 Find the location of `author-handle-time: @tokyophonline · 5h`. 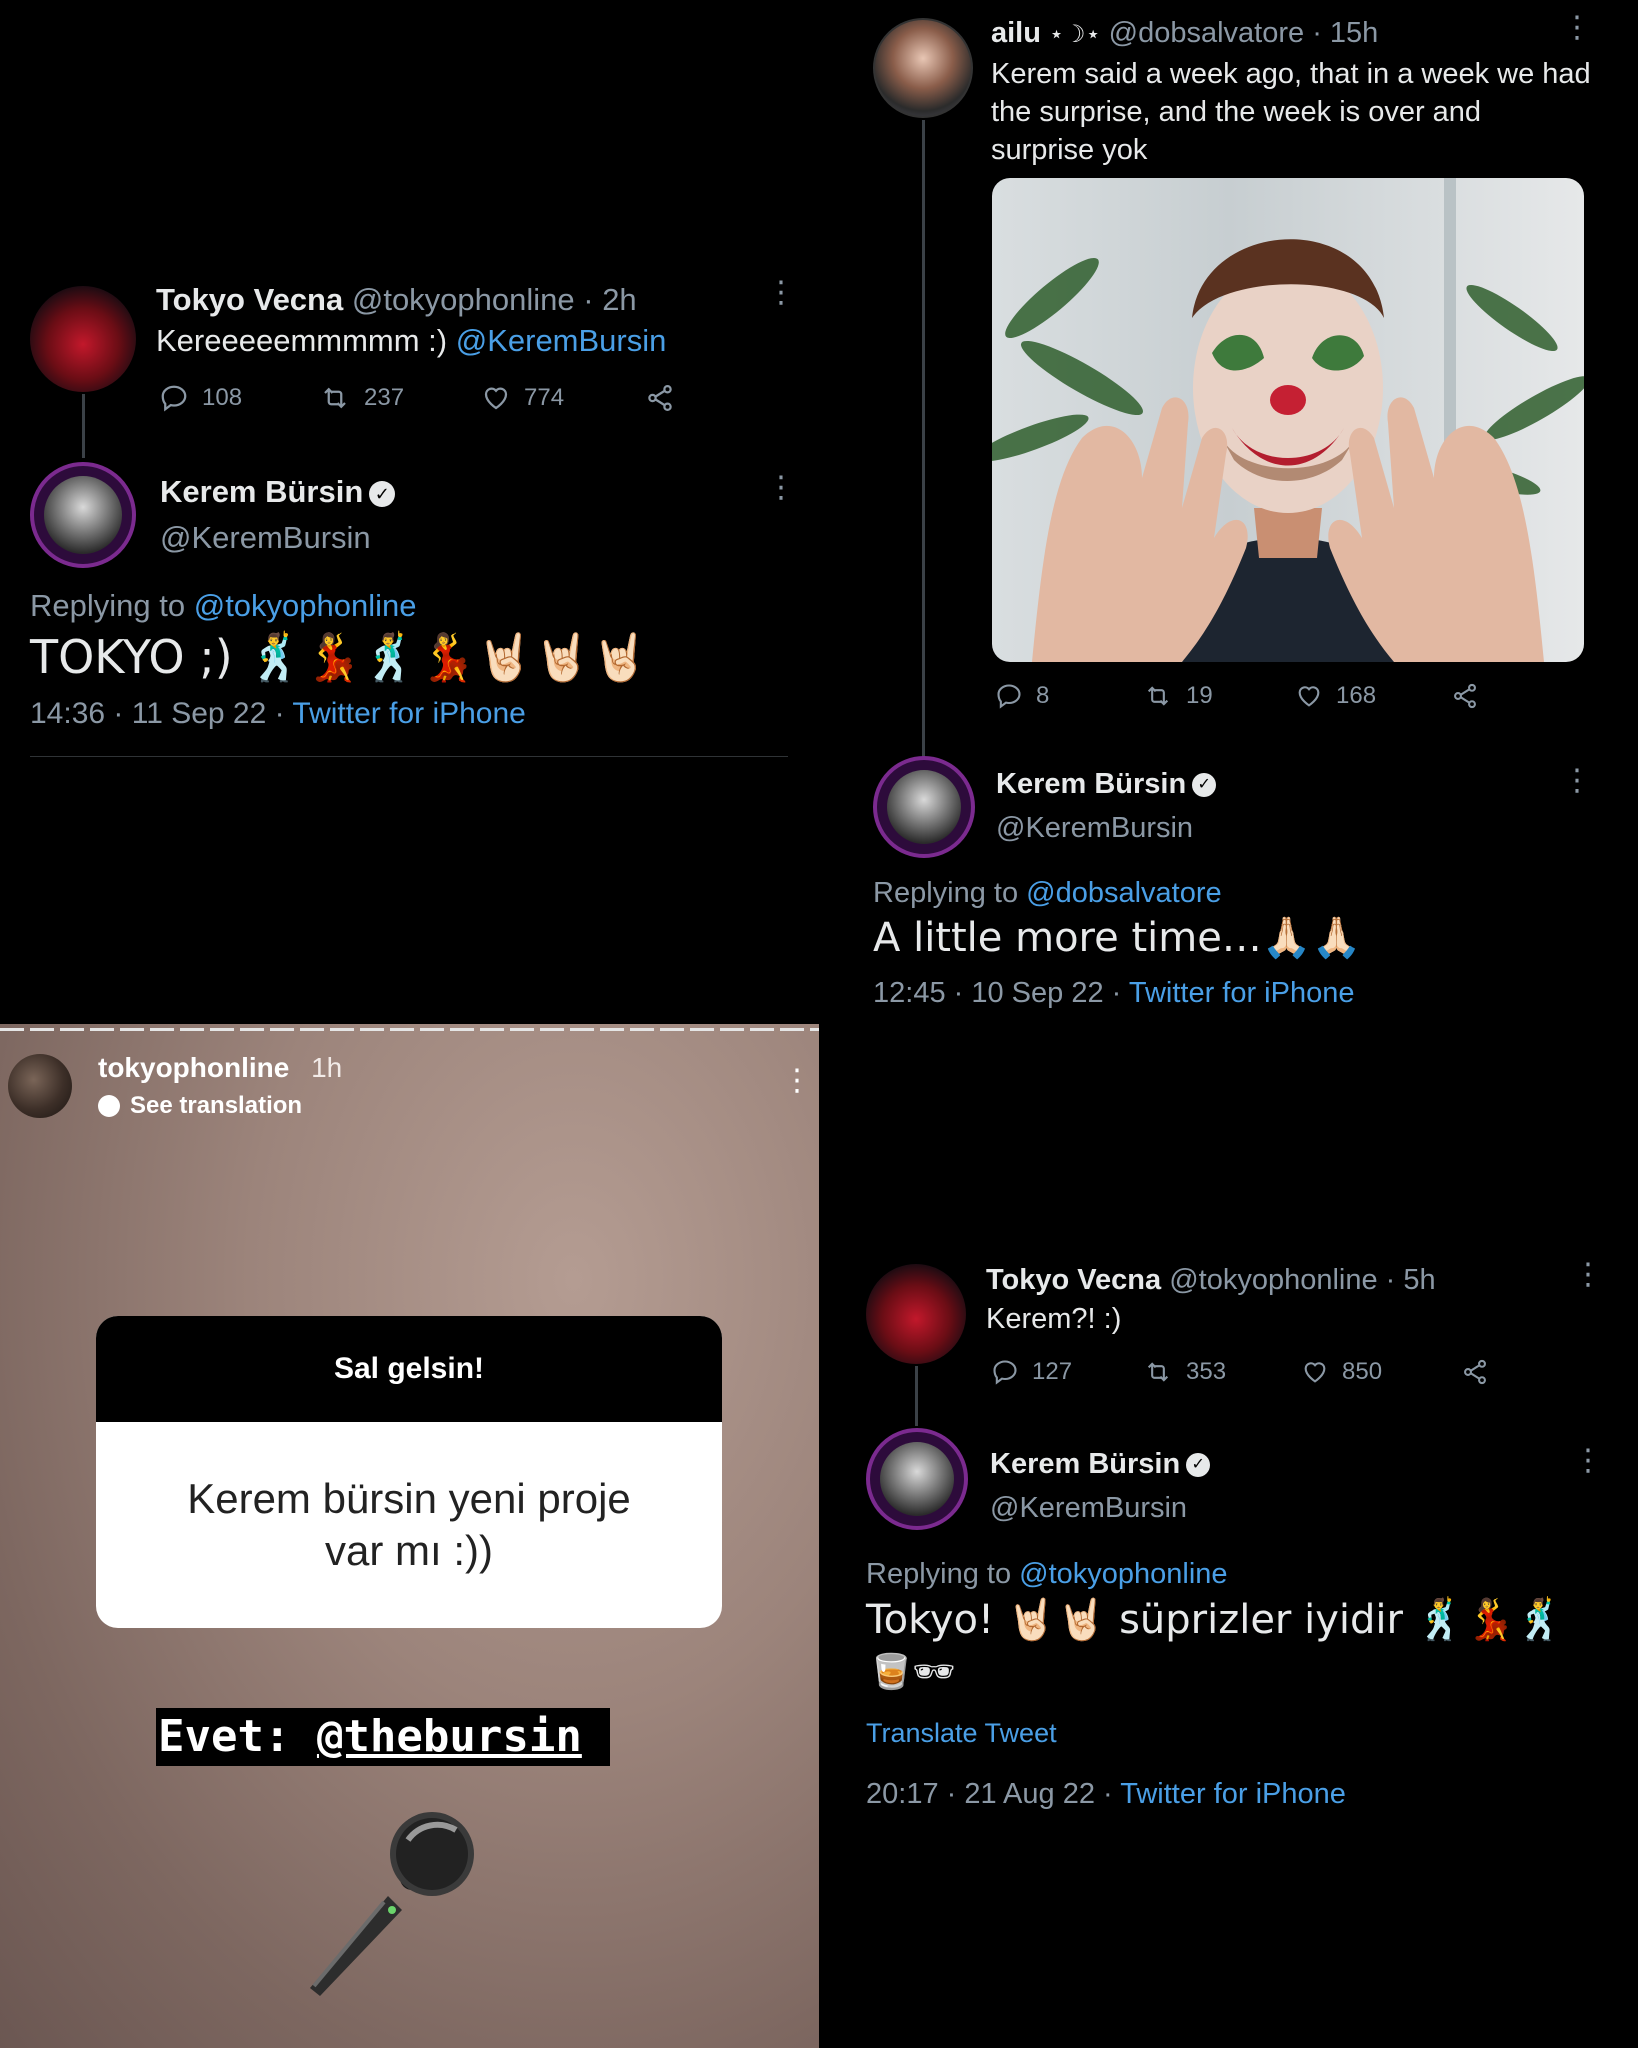

author-handle-time: @tokyophonline · 5h is located at coordinates (1302, 1280).